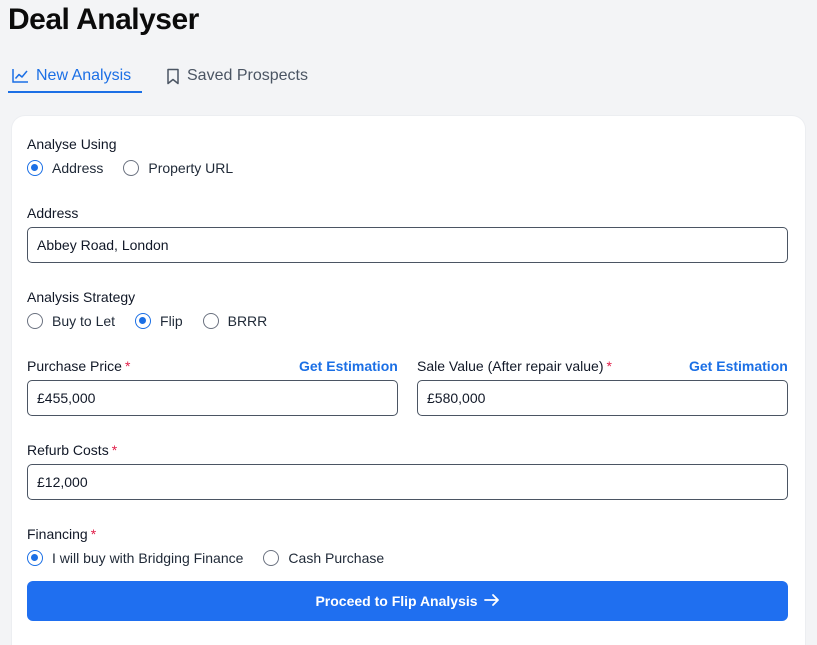 The image size is (817, 645). Describe the element at coordinates (173, 76) in the screenshot. I see `bookmark-icon` at that location.